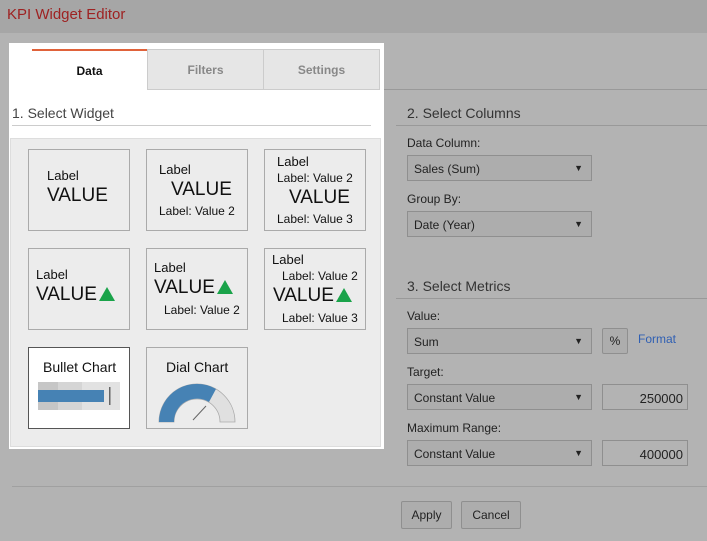  I want to click on max-range-type-select: Constant Value ▼, so click(499, 453).